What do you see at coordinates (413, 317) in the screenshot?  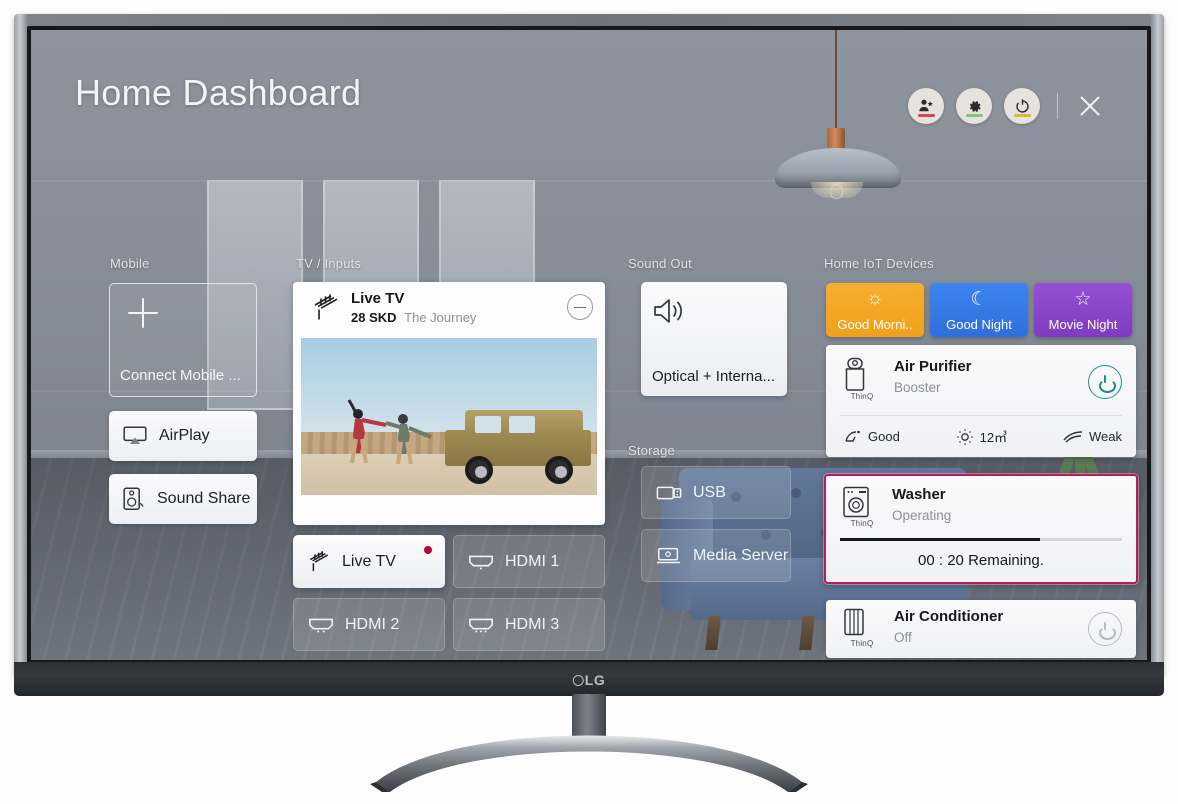 I see `live-tv-channel: 28 SKD The Journey` at bounding box center [413, 317].